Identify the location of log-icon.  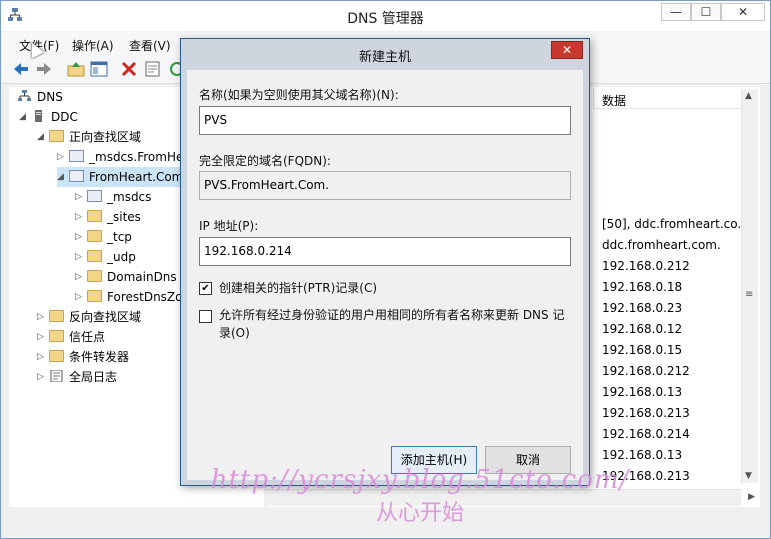
(56, 376).